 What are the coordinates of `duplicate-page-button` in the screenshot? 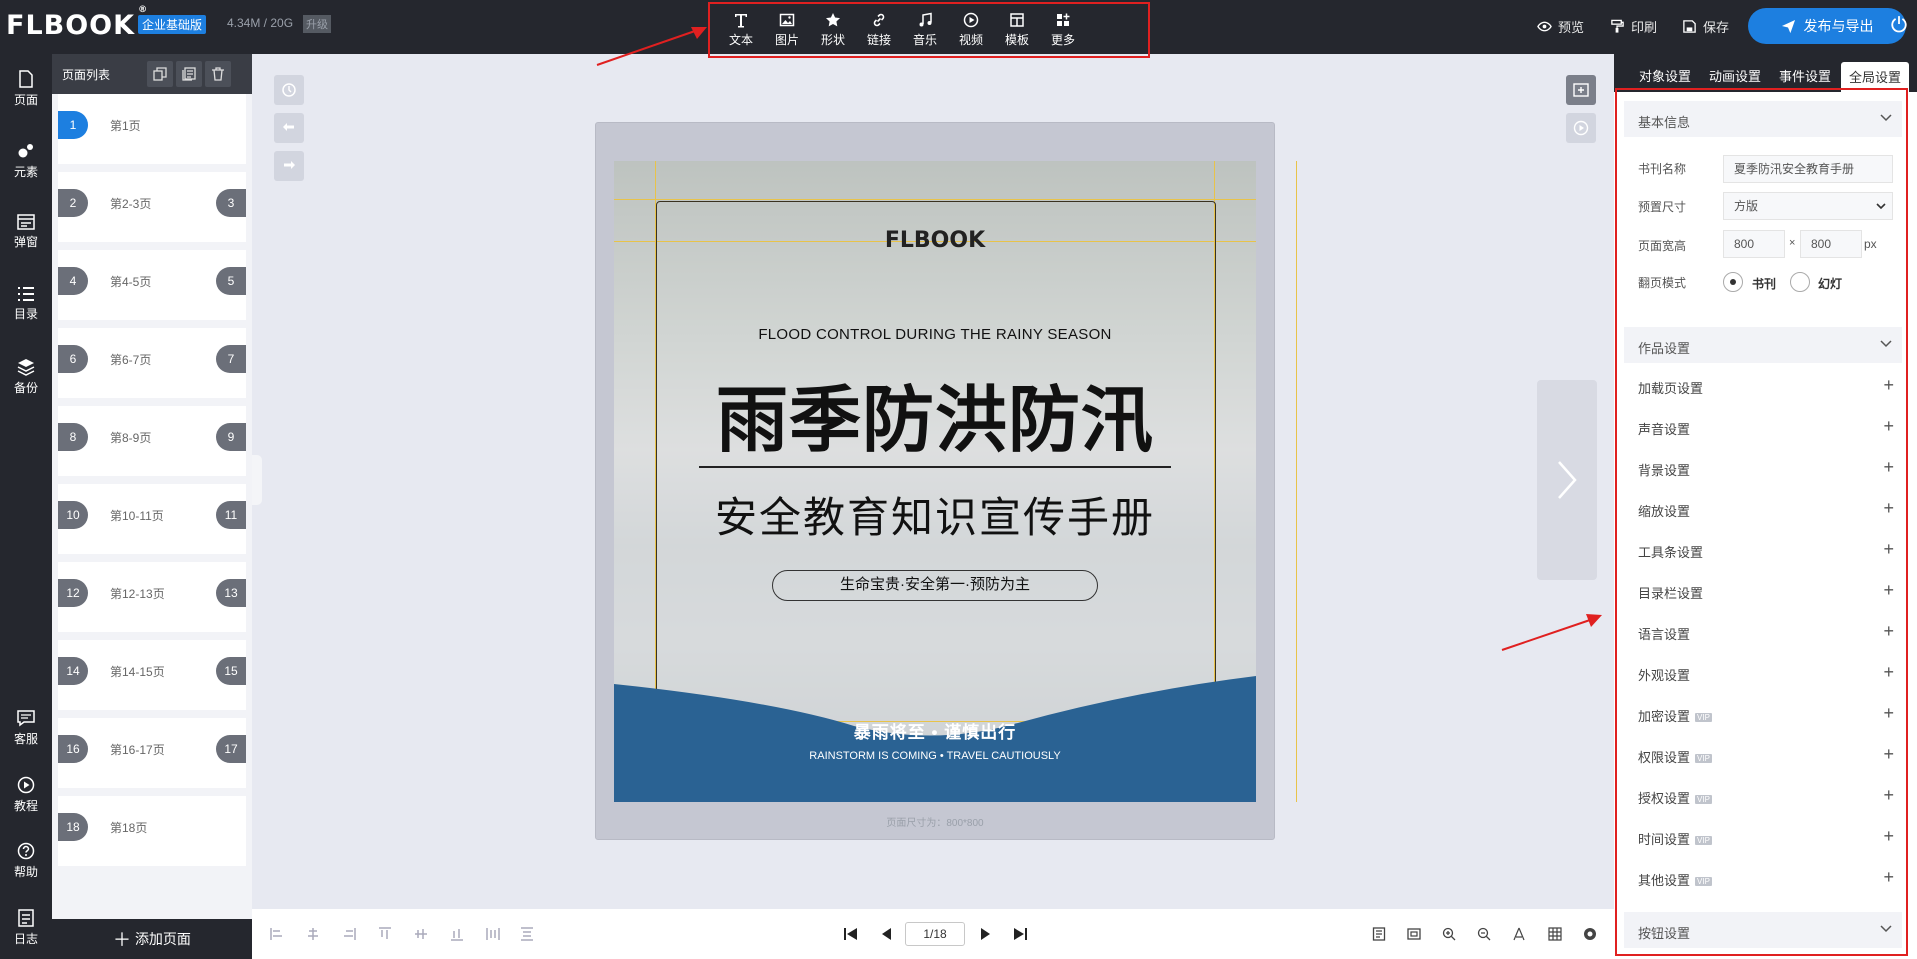 It's located at (189, 74).